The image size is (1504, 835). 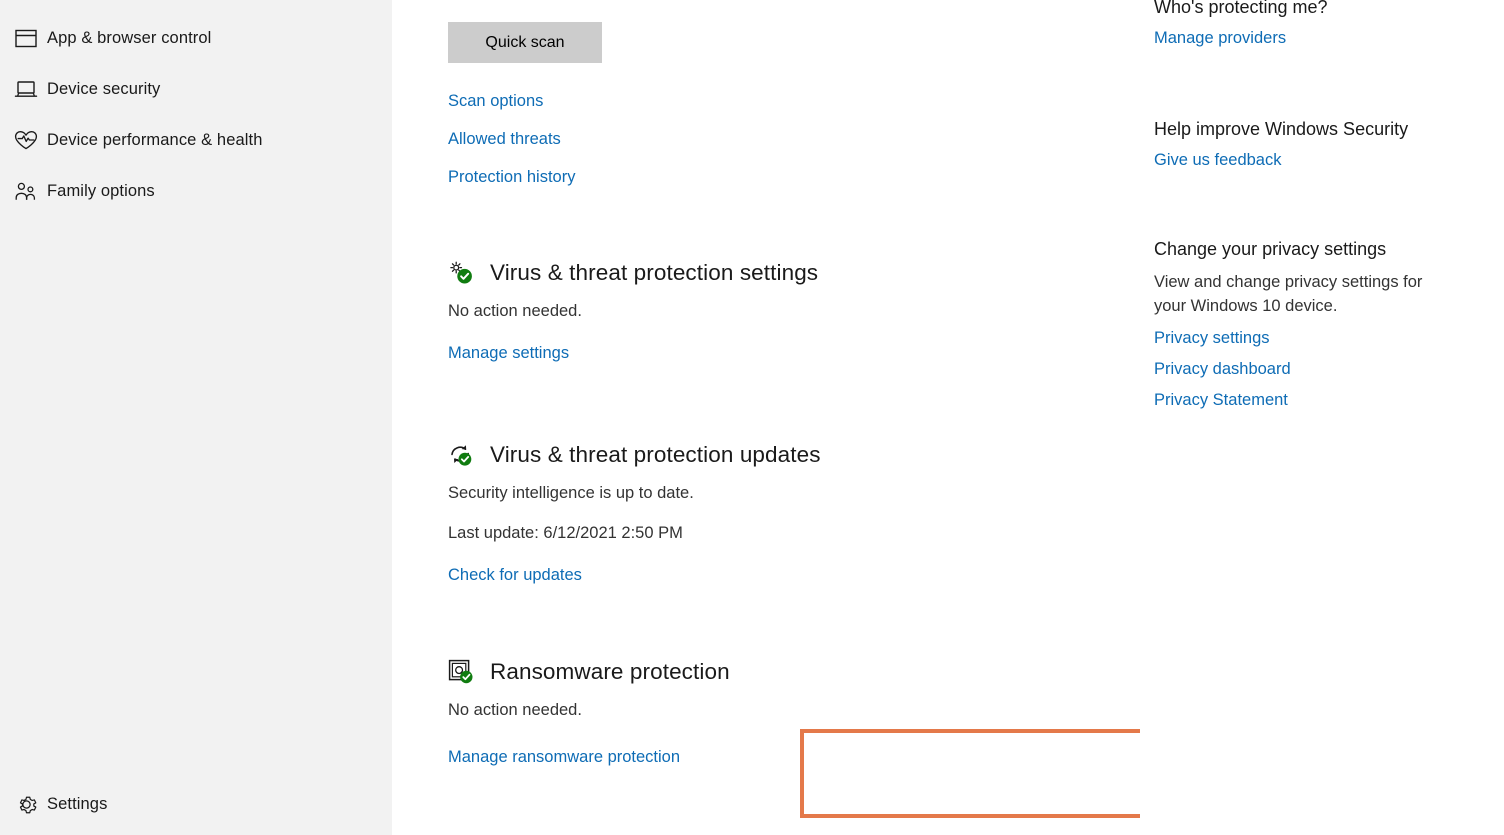 I want to click on heart-pulse-icon, so click(x=26, y=140).